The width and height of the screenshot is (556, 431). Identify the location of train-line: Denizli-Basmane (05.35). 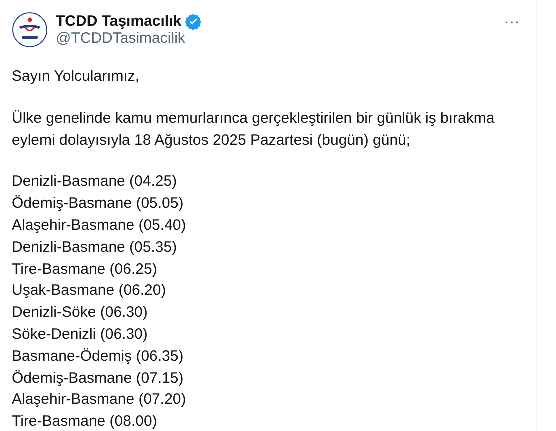
(95, 248).